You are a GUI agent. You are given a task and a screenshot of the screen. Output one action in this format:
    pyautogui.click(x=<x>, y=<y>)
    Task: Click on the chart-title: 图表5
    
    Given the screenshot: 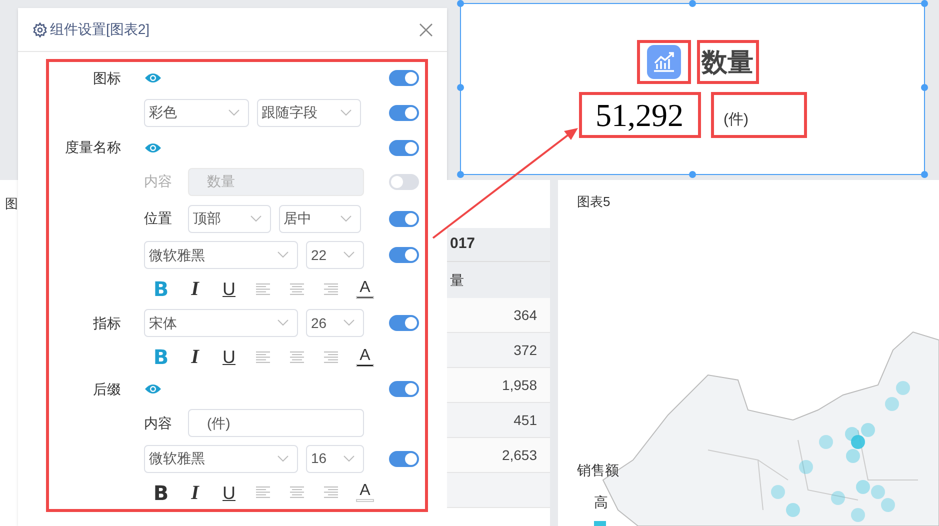 What is the action you would take?
    pyautogui.click(x=593, y=202)
    